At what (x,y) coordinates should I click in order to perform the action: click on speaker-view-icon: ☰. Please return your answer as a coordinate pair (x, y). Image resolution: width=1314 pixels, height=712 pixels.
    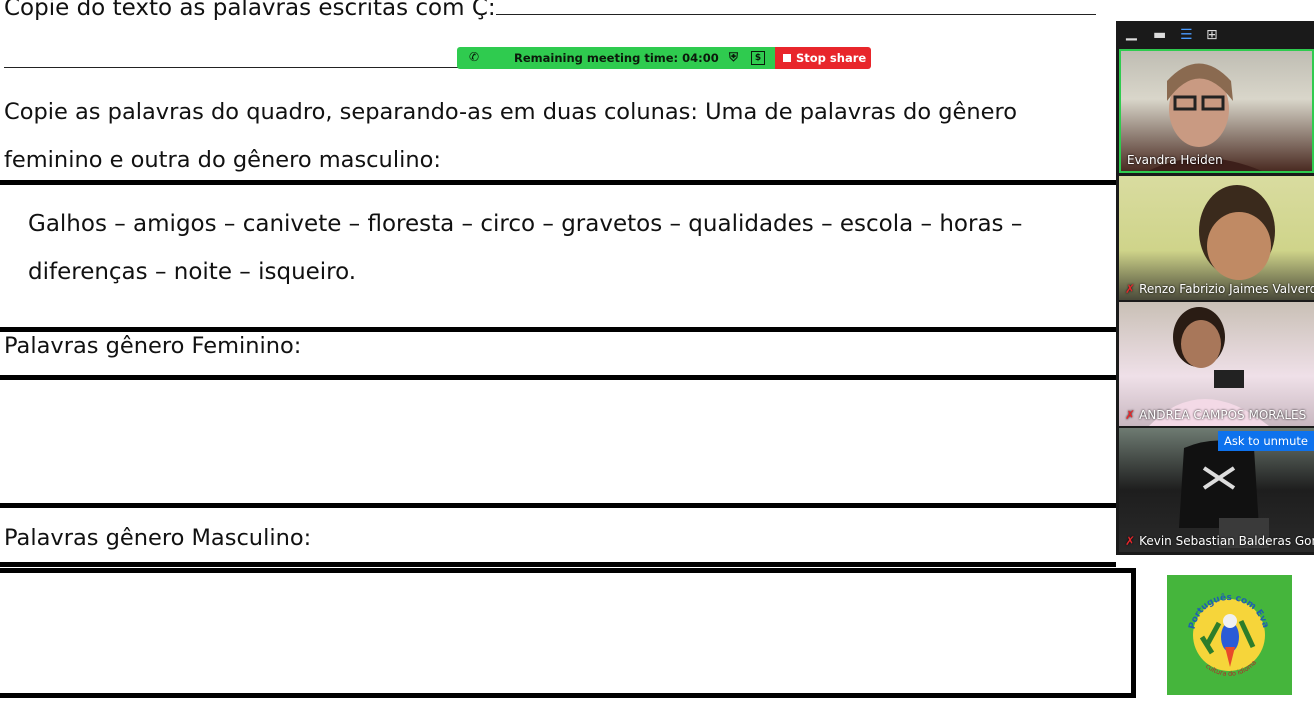
    Looking at the image, I should click on (1186, 35).